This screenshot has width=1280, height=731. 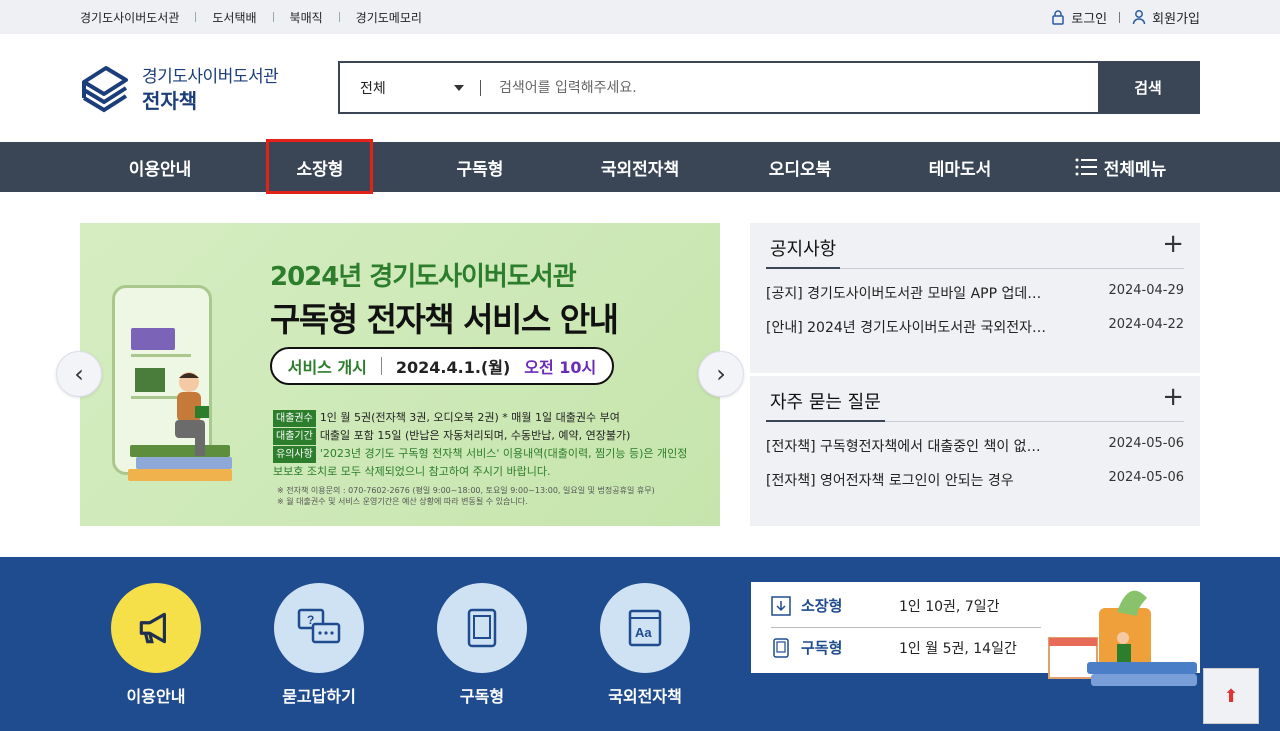 What do you see at coordinates (234, 17) in the screenshot?
I see `link-book-delivery: 도서택배` at bounding box center [234, 17].